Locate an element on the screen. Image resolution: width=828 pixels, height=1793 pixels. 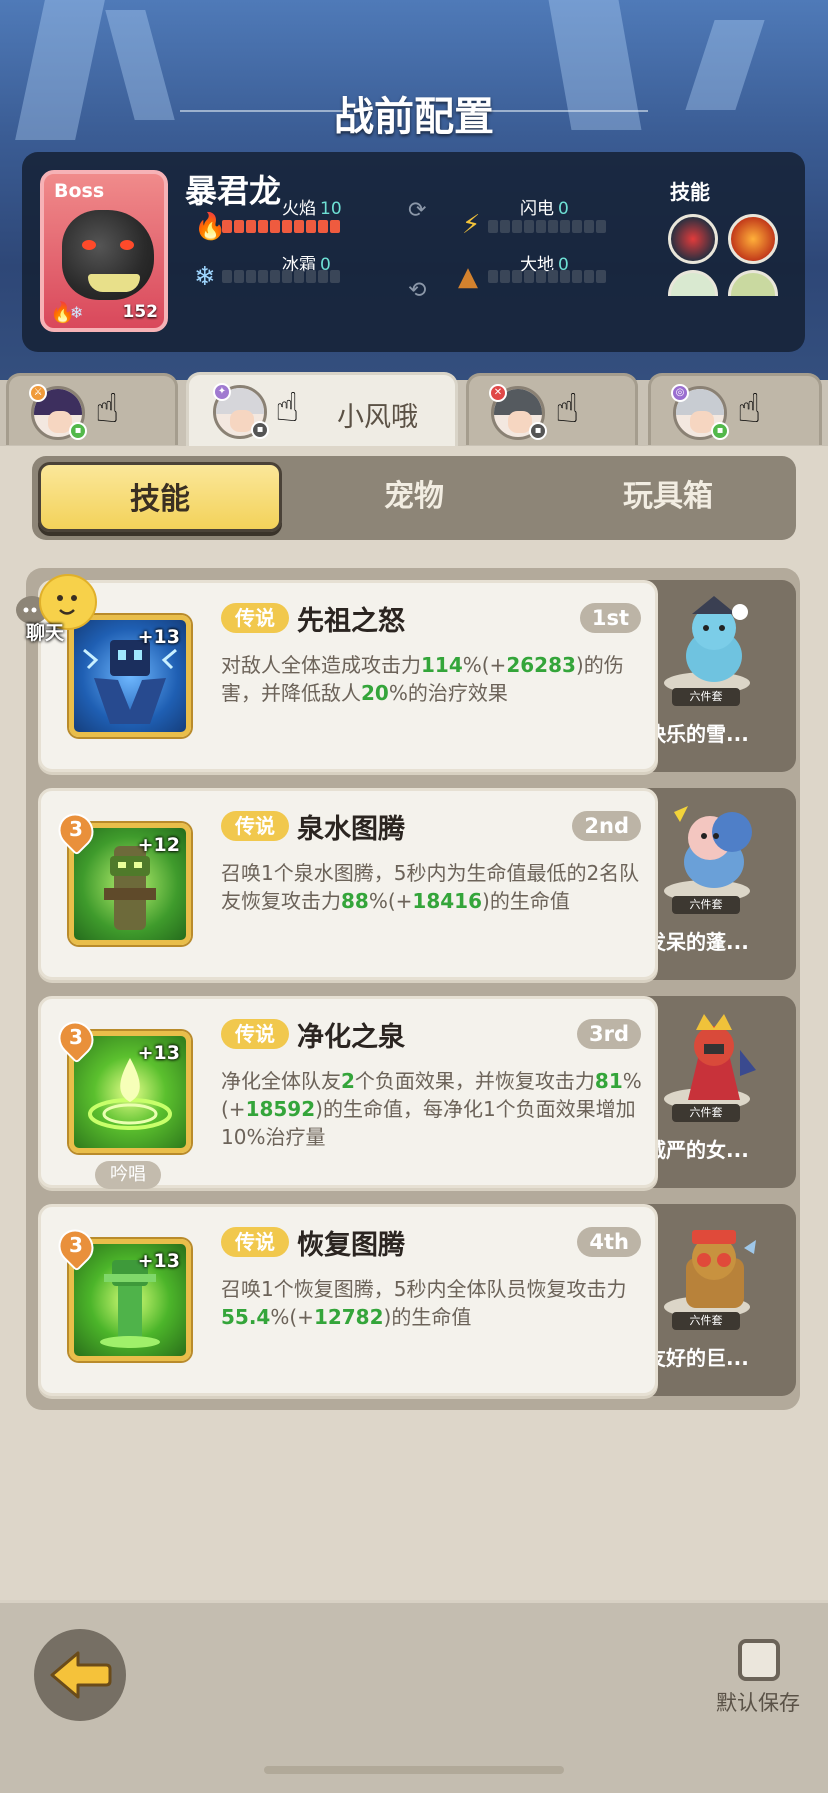
class-badge-icon: ✦ is located at coordinates (222, 392).